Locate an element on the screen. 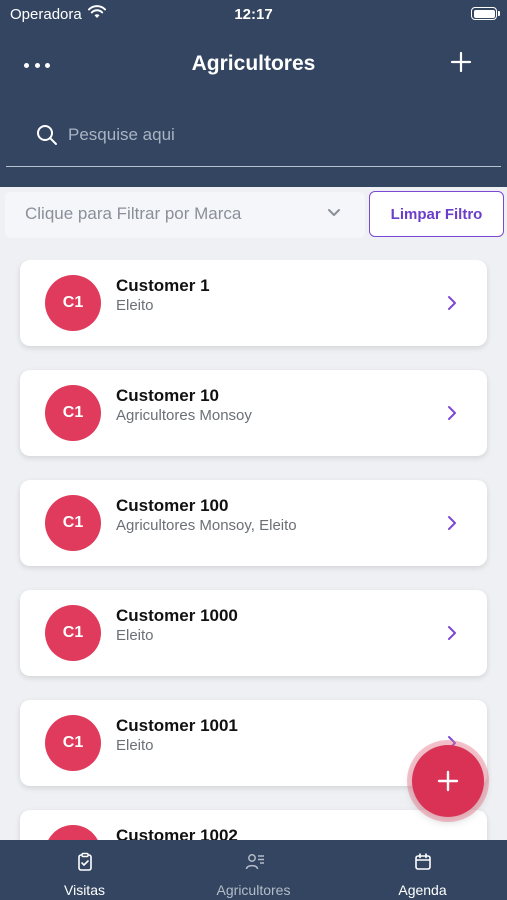  tab-agricultores: Agricultores is located at coordinates (253, 870).